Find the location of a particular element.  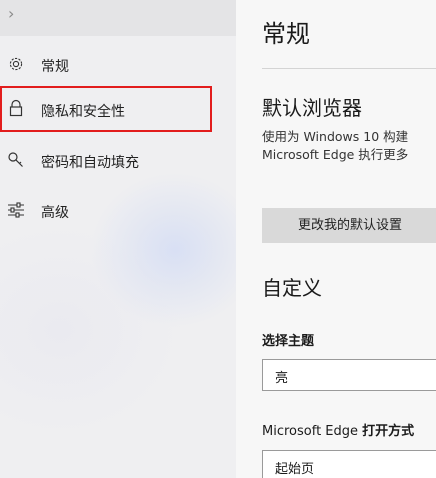

title-divider is located at coordinates (349, 68).